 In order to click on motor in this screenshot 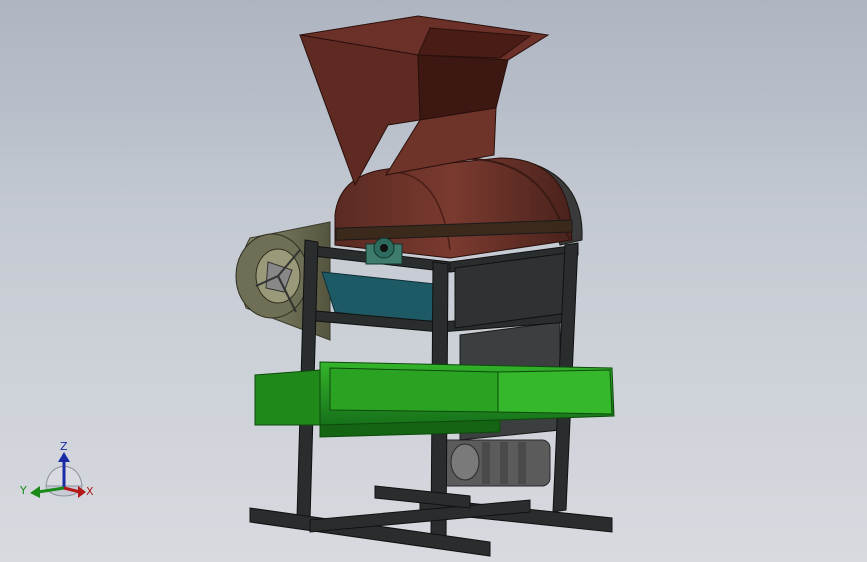, I will do `click(495, 463)`.